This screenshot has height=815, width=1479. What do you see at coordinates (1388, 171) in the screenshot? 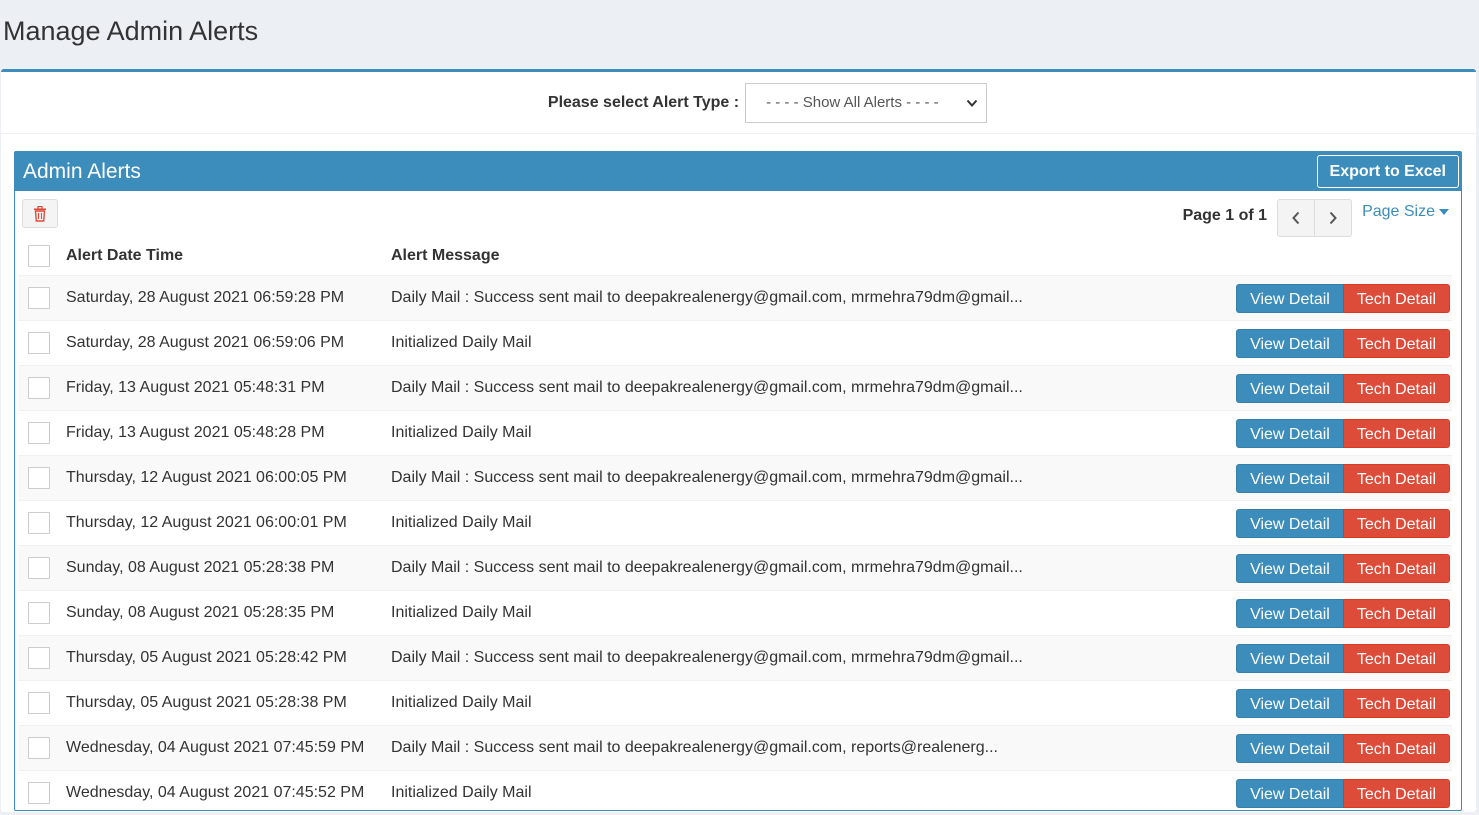
I see `export-to-excel-button: Export to Excel` at bounding box center [1388, 171].